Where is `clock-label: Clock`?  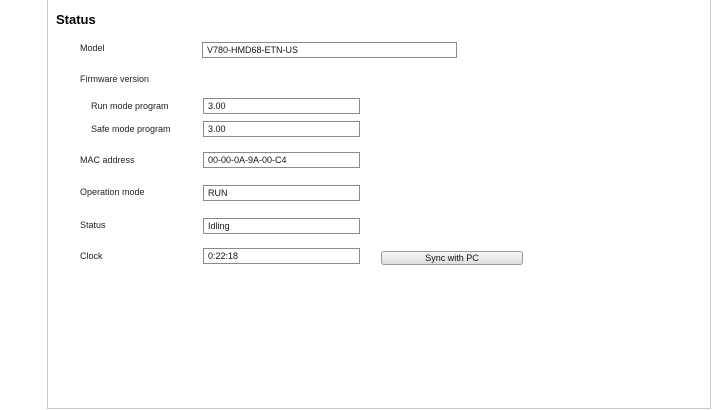 clock-label: Clock is located at coordinates (91, 256).